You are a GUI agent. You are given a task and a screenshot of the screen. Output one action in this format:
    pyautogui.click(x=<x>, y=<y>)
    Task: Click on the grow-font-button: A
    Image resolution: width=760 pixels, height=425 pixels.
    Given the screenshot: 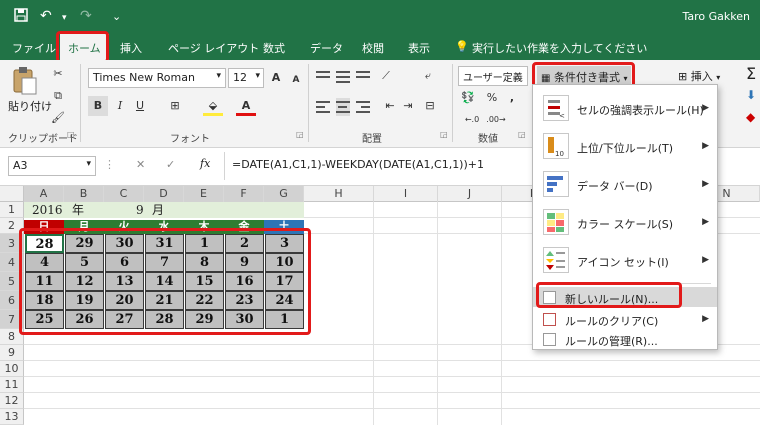 What is the action you would take?
    pyautogui.click(x=276, y=78)
    